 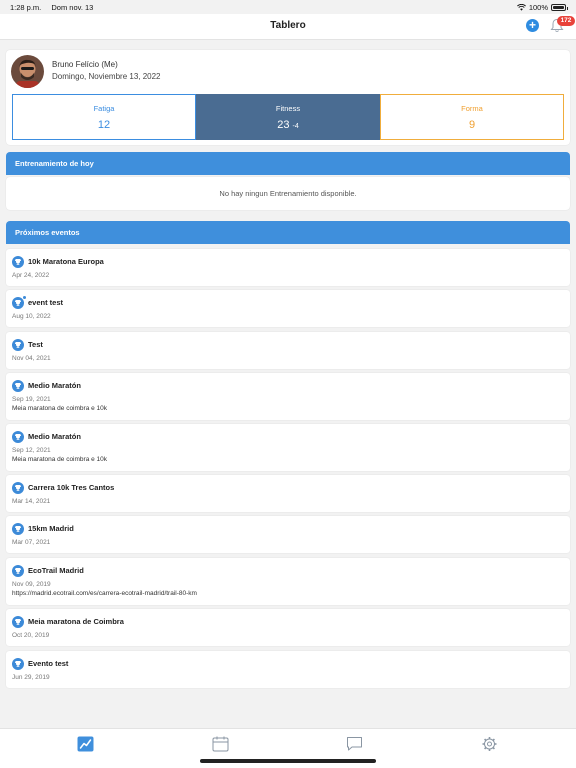 I want to click on status-time: 1:28 p.m., so click(x=26, y=7).